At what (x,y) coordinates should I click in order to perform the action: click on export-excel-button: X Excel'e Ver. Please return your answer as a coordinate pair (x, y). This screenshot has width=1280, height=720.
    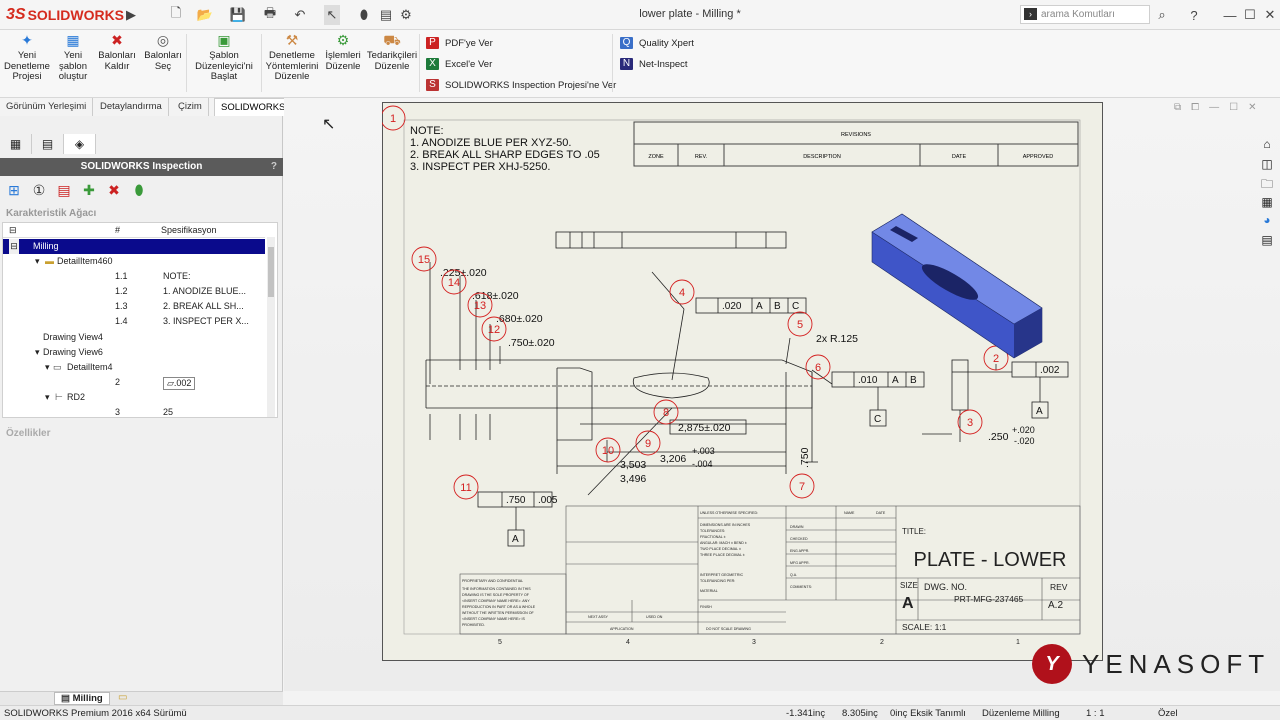
    Looking at the image, I should click on (521, 64).